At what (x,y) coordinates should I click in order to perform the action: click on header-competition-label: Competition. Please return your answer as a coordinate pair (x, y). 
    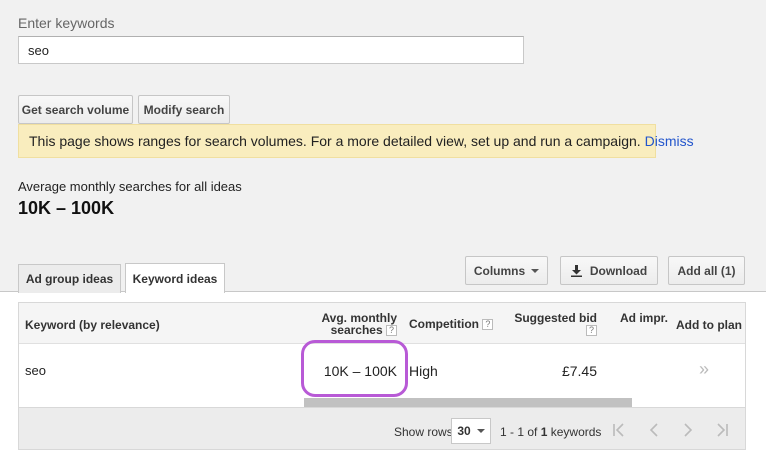
    Looking at the image, I should click on (444, 324).